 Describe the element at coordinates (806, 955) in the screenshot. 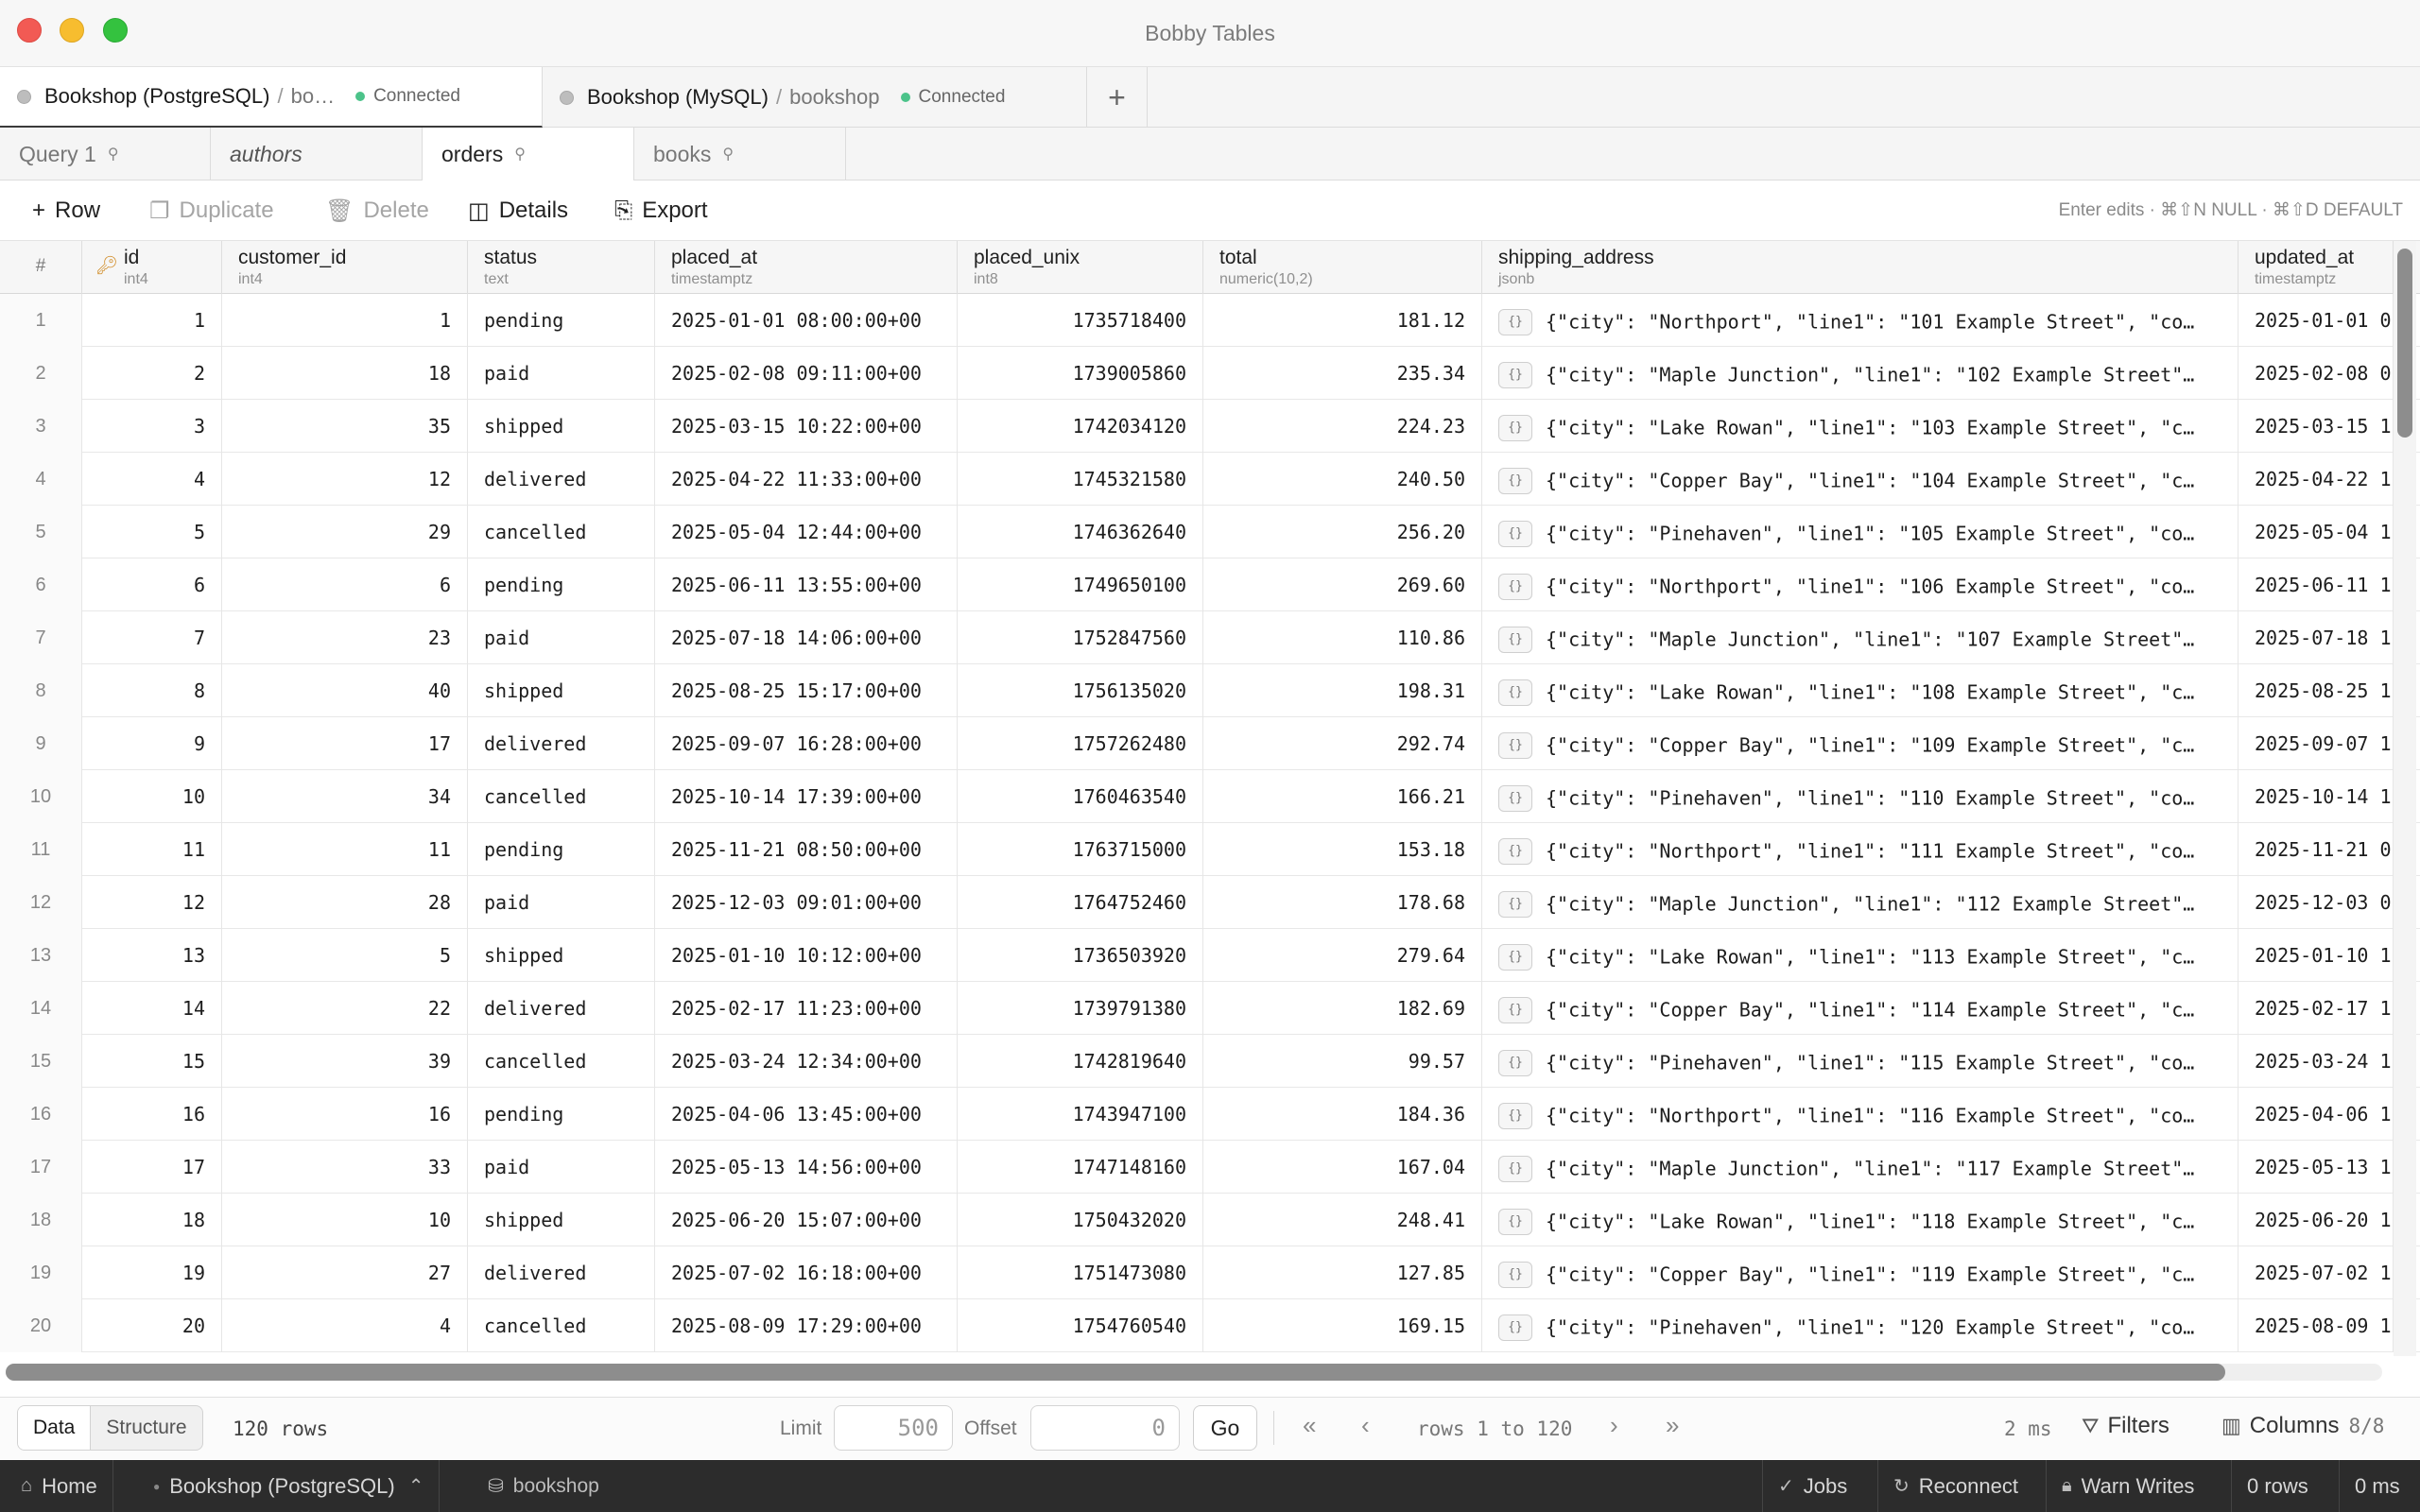

I see `cell-placed-at: 2025-01-10 10:12:00+00` at that location.